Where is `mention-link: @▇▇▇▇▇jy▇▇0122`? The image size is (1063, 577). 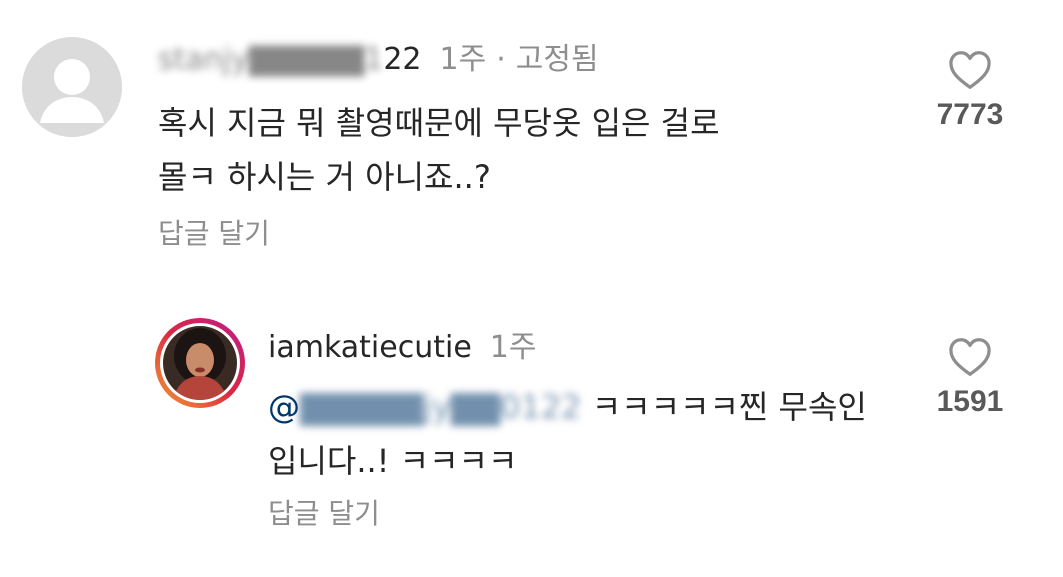
mention-link: @▇▇▇▇▇jy▇▇0122 is located at coordinates (425, 407).